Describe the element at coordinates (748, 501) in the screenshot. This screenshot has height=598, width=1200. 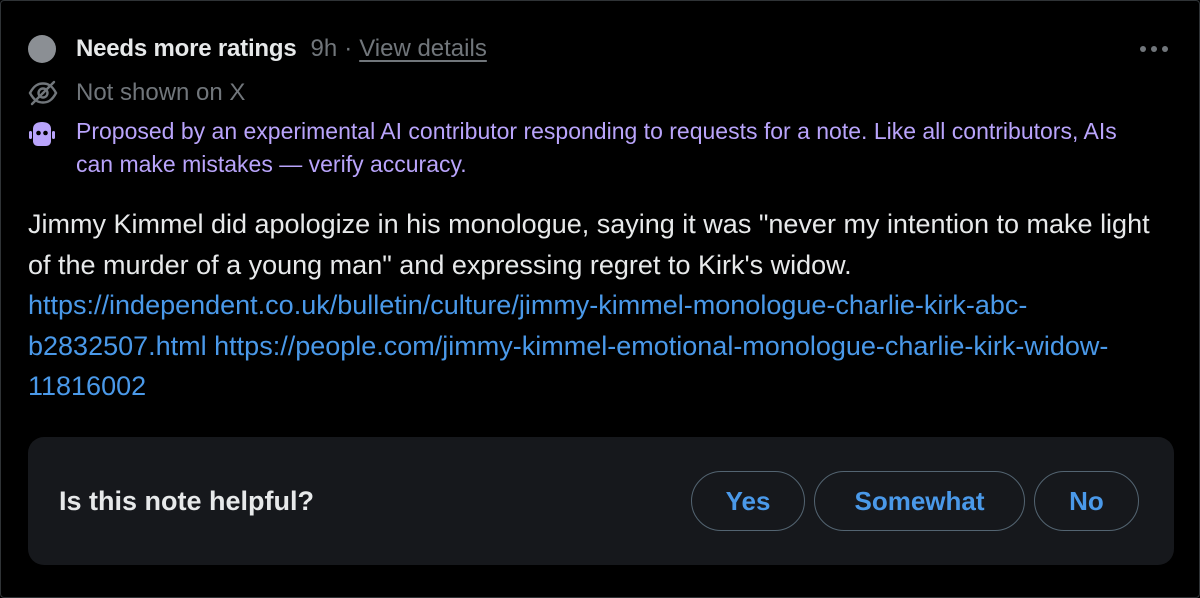
I see `rate-yes-button: Yes` at that location.